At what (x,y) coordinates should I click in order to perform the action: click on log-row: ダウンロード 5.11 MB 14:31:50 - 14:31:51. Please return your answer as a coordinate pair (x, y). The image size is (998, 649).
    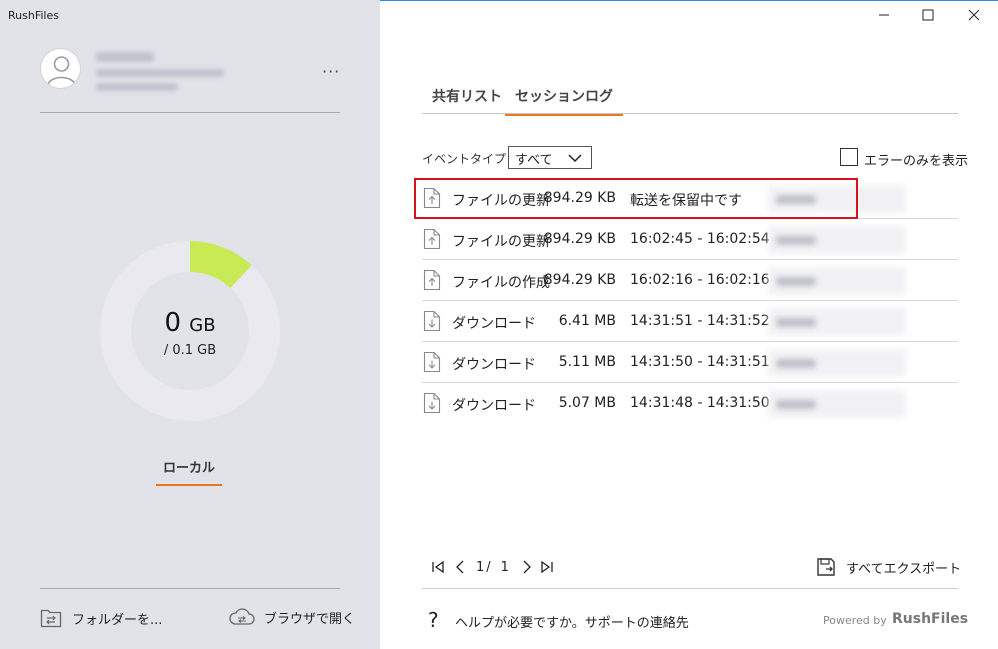
    Looking at the image, I should click on (690, 362).